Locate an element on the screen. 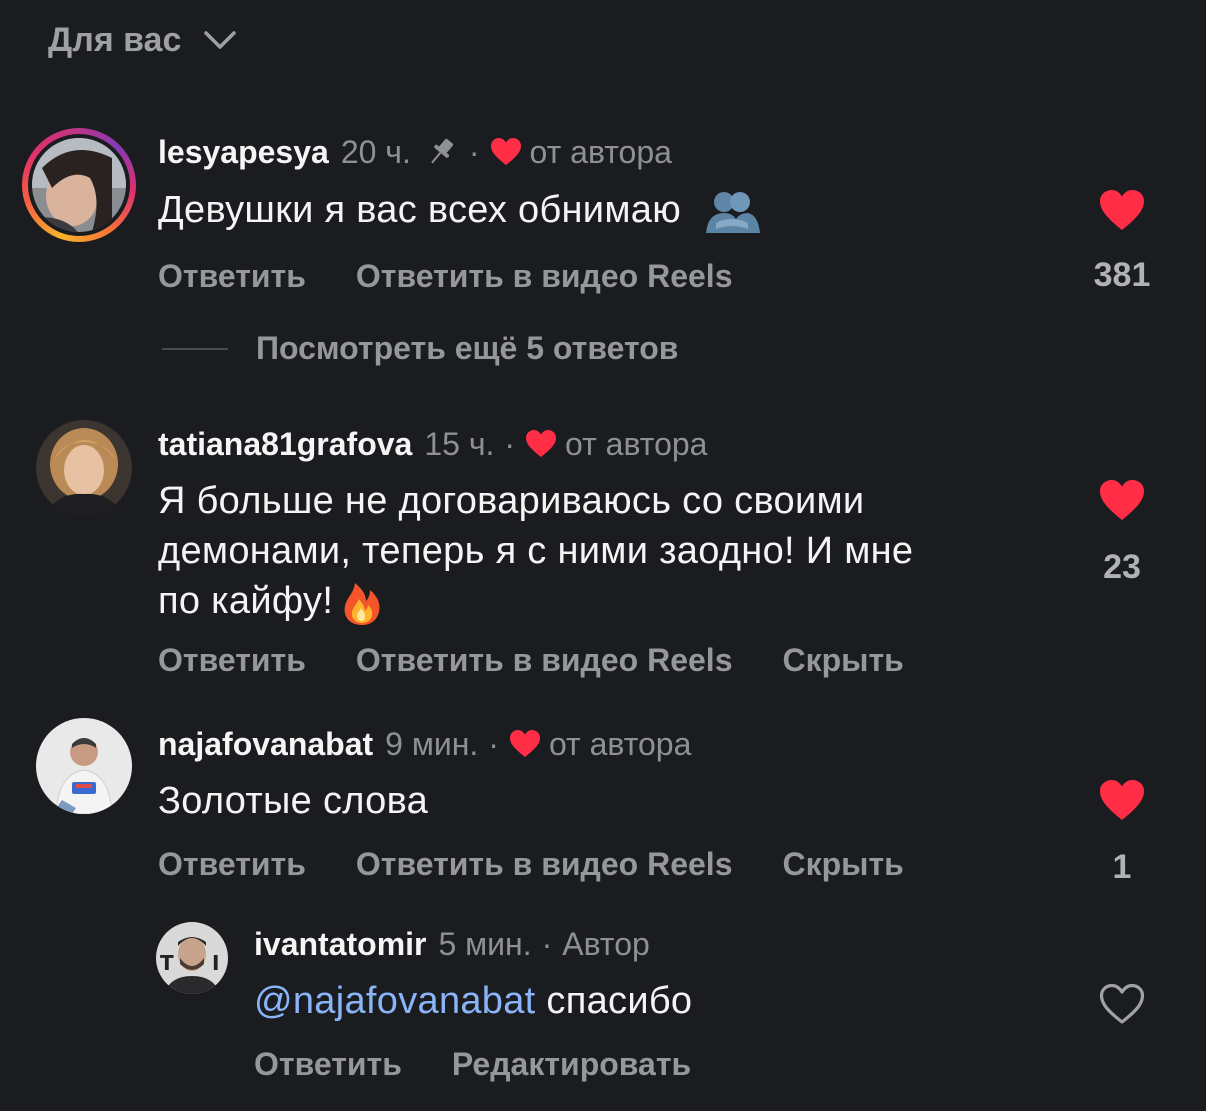 This screenshot has height=1111, width=1206. comment-meta: tatiana81grafova 15 ч. · от автора is located at coordinates (432, 444).